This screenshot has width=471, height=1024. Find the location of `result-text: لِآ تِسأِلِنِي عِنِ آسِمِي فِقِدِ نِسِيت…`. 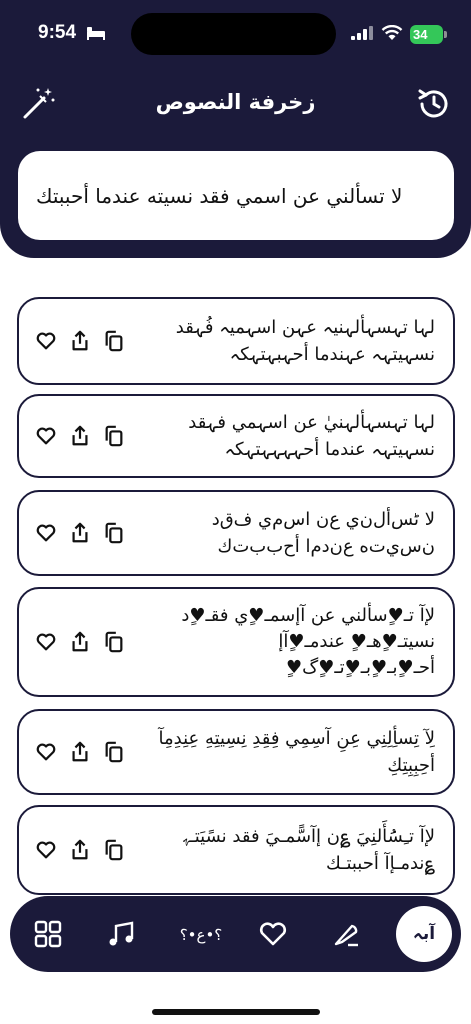

result-text: لِآ تِسأِلِنِي عِنِ آسِمِي فِقِدِ نِسِيت… is located at coordinates (297, 752).